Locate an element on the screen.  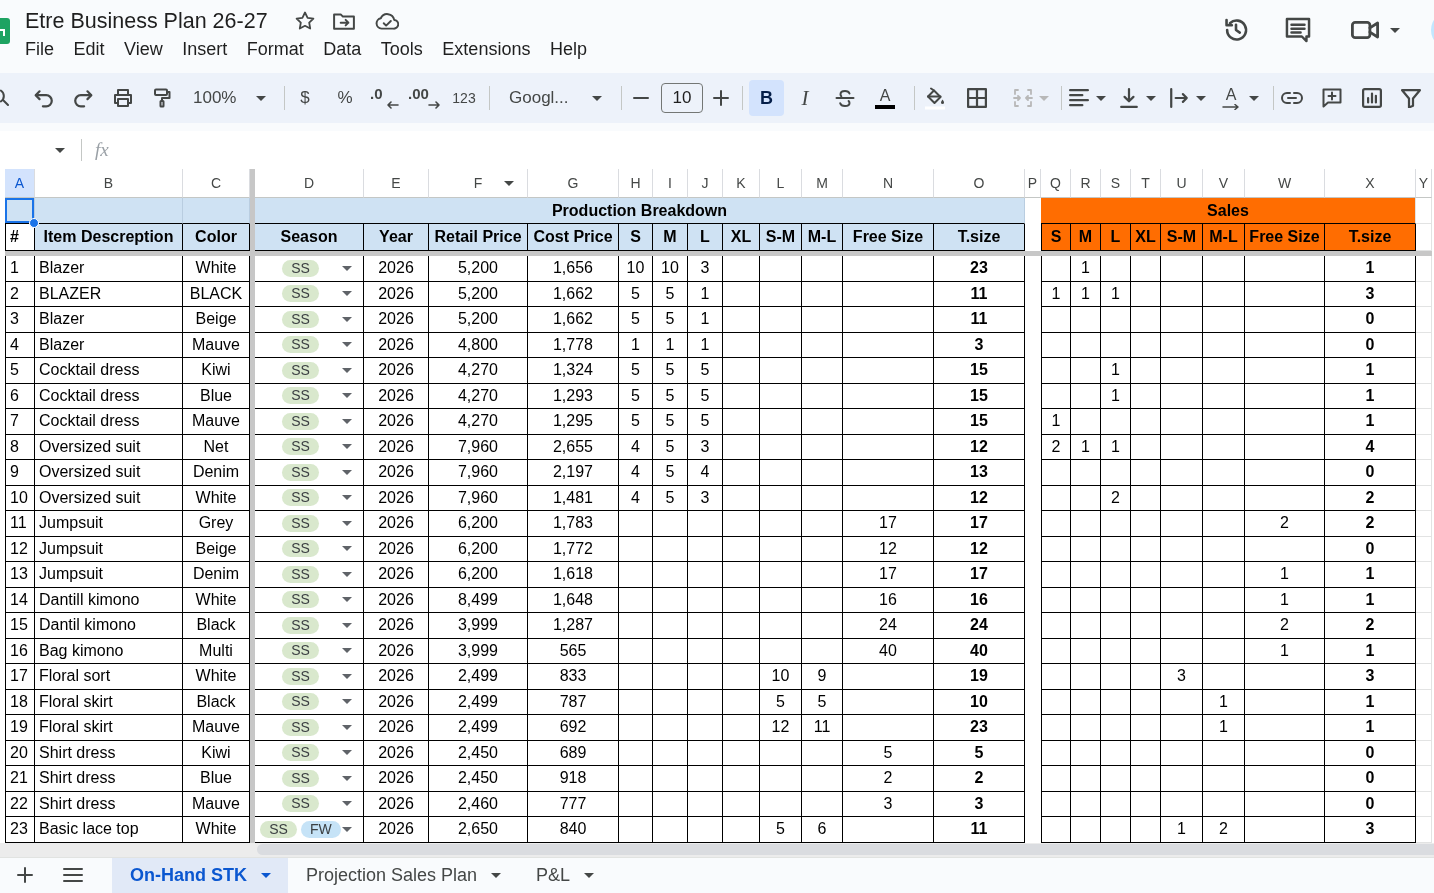
column-header: D is located at coordinates (309, 183).